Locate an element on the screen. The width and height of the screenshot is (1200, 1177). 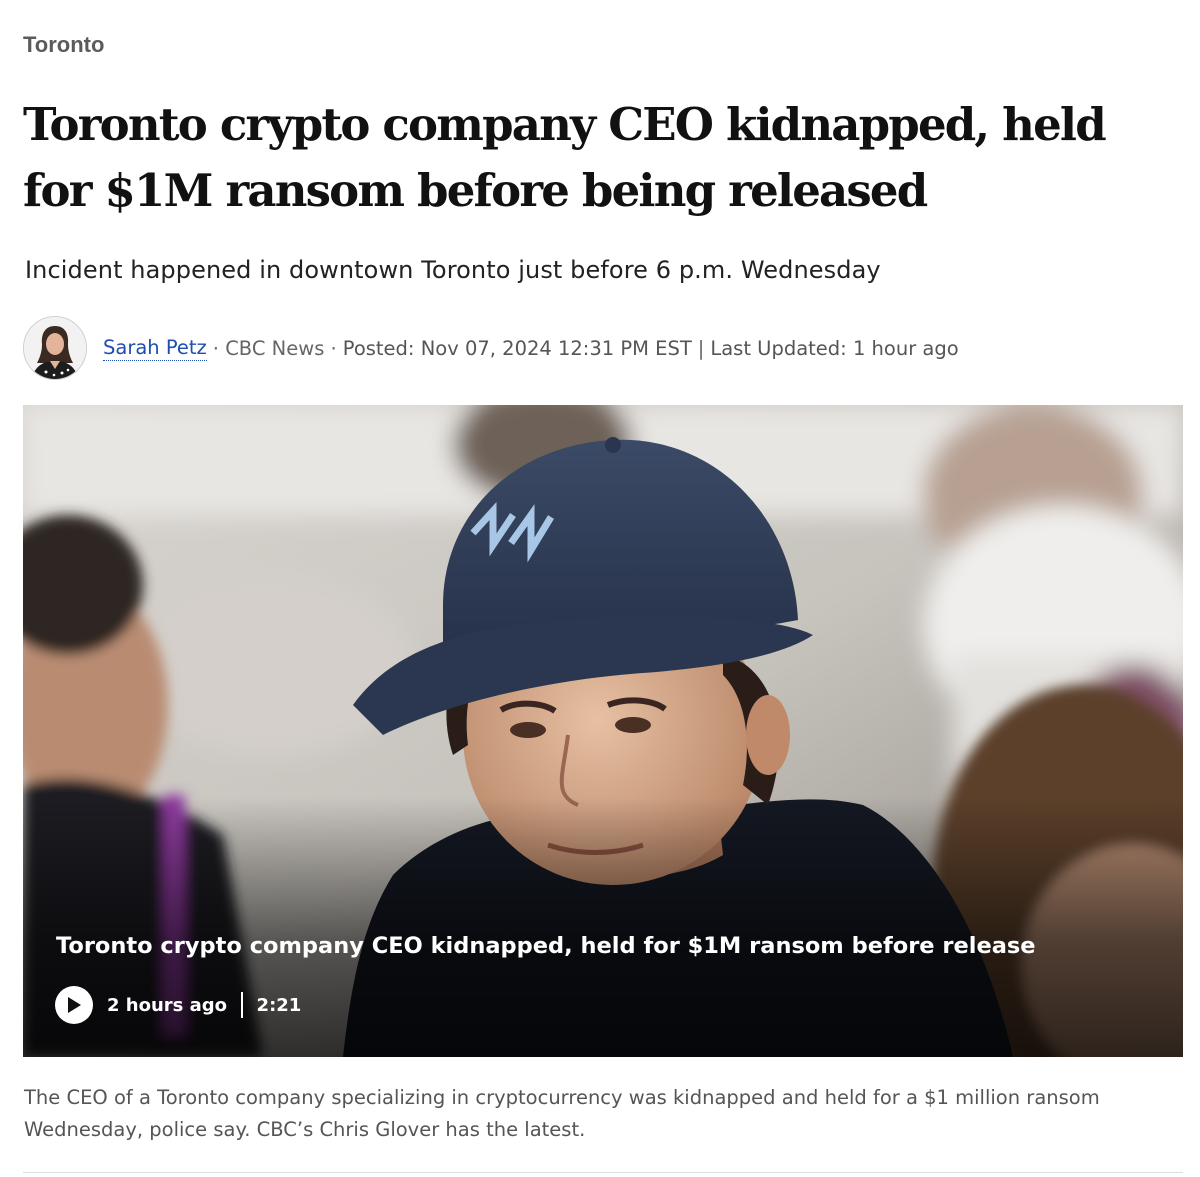
author-avatar-image is located at coordinates (55, 348).